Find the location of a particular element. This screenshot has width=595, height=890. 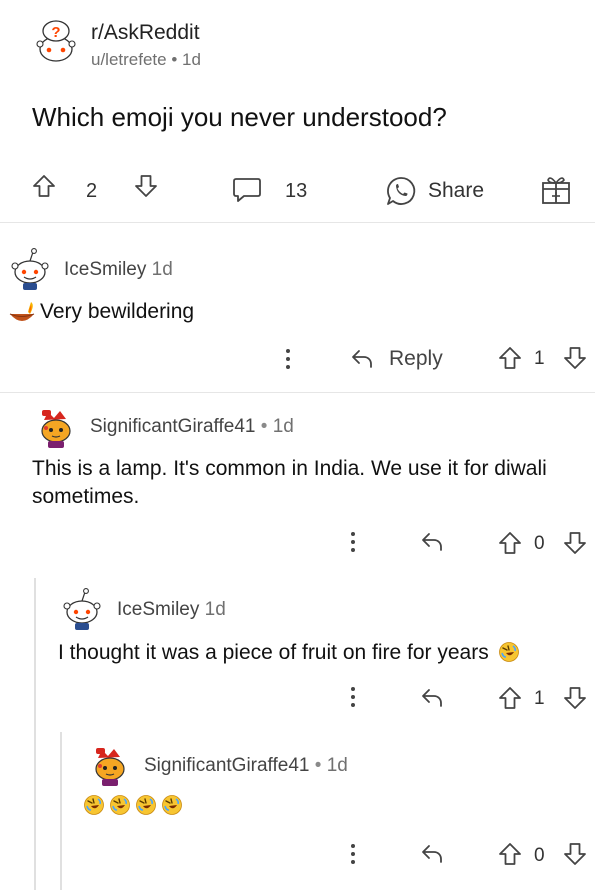

award-button is located at coordinates (556, 189).